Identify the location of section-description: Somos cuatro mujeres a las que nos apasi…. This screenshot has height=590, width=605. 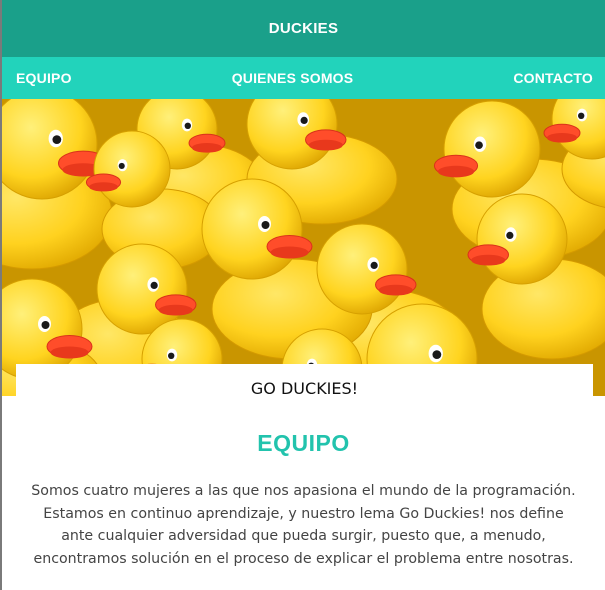
(303, 525).